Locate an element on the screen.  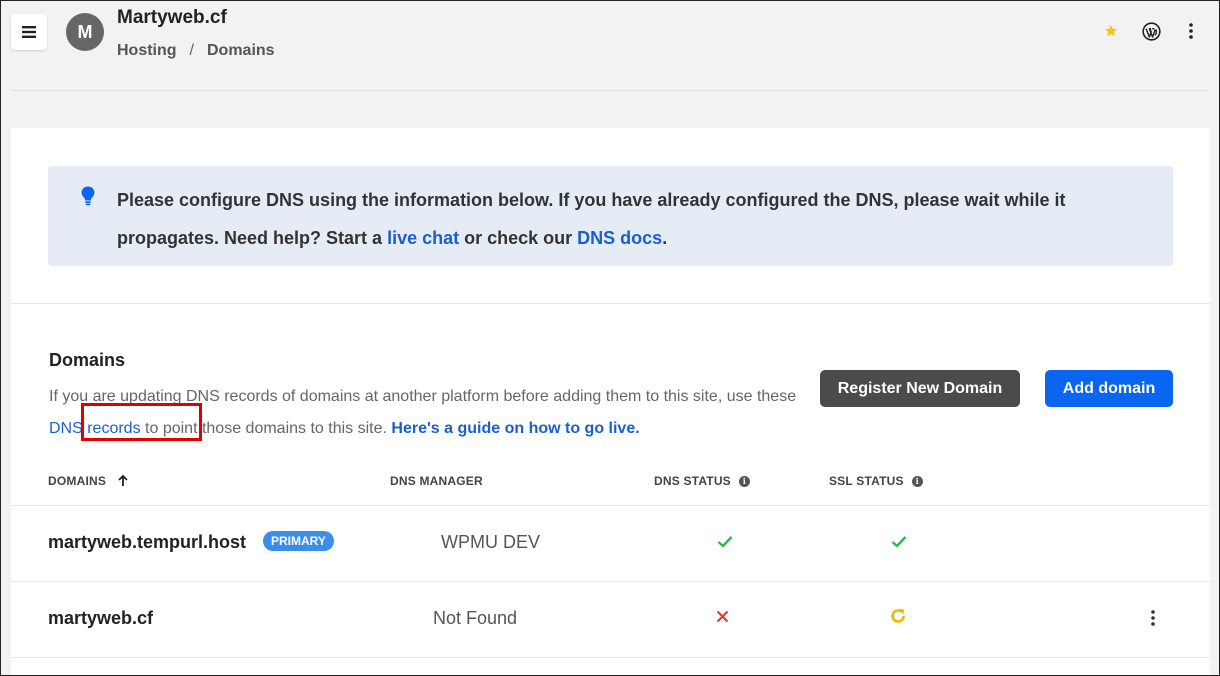
wordpress-button is located at coordinates (1151, 31).